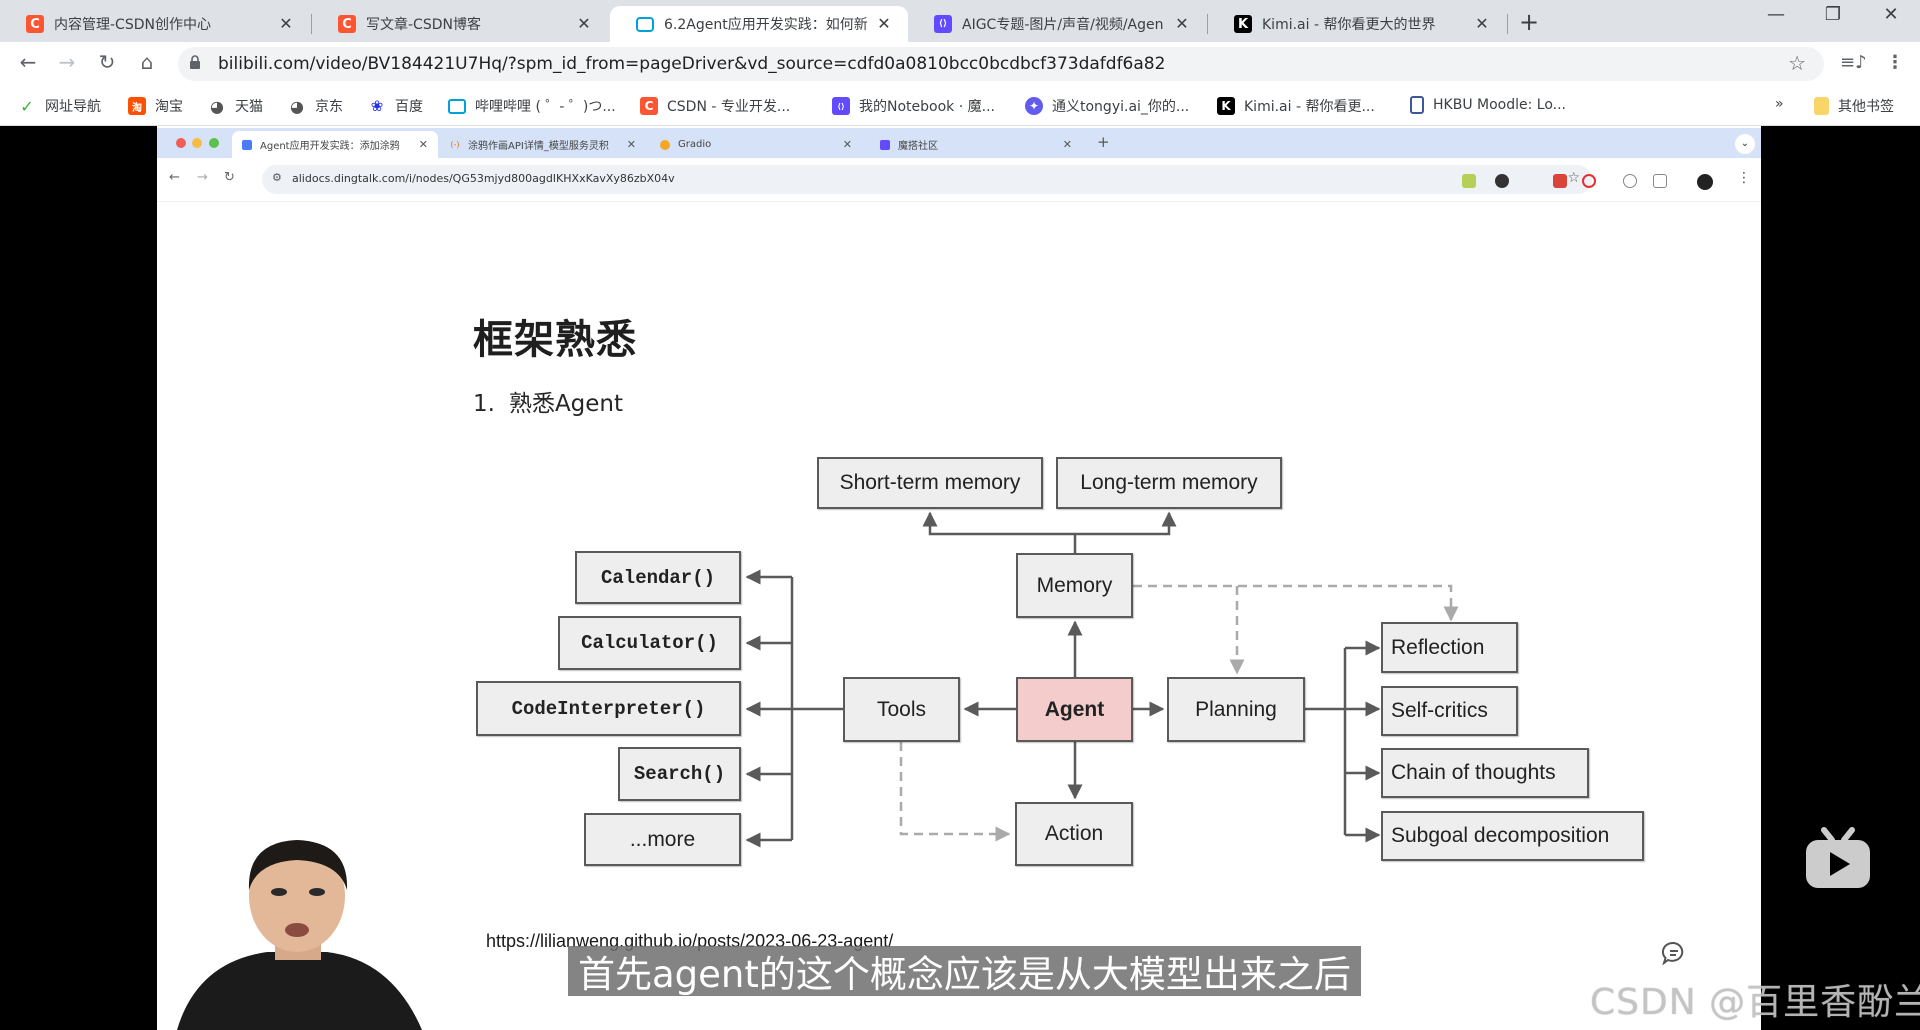 The width and height of the screenshot is (1920, 1030). I want to click on bilibili-tv-logo-icon, so click(1838, 857).